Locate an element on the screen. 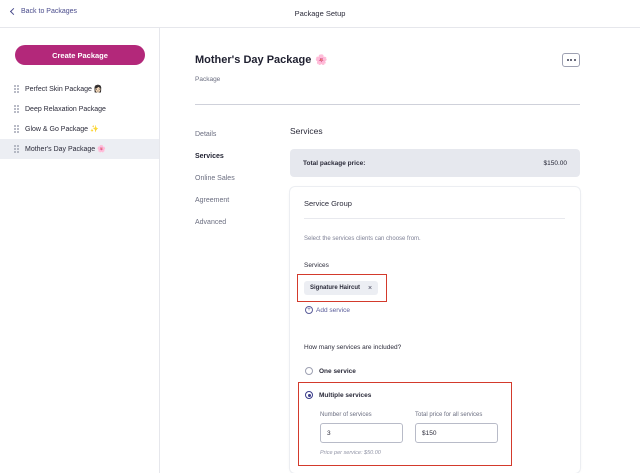  option-multiple-services: Multiple services is located at coordinates (338, 395).